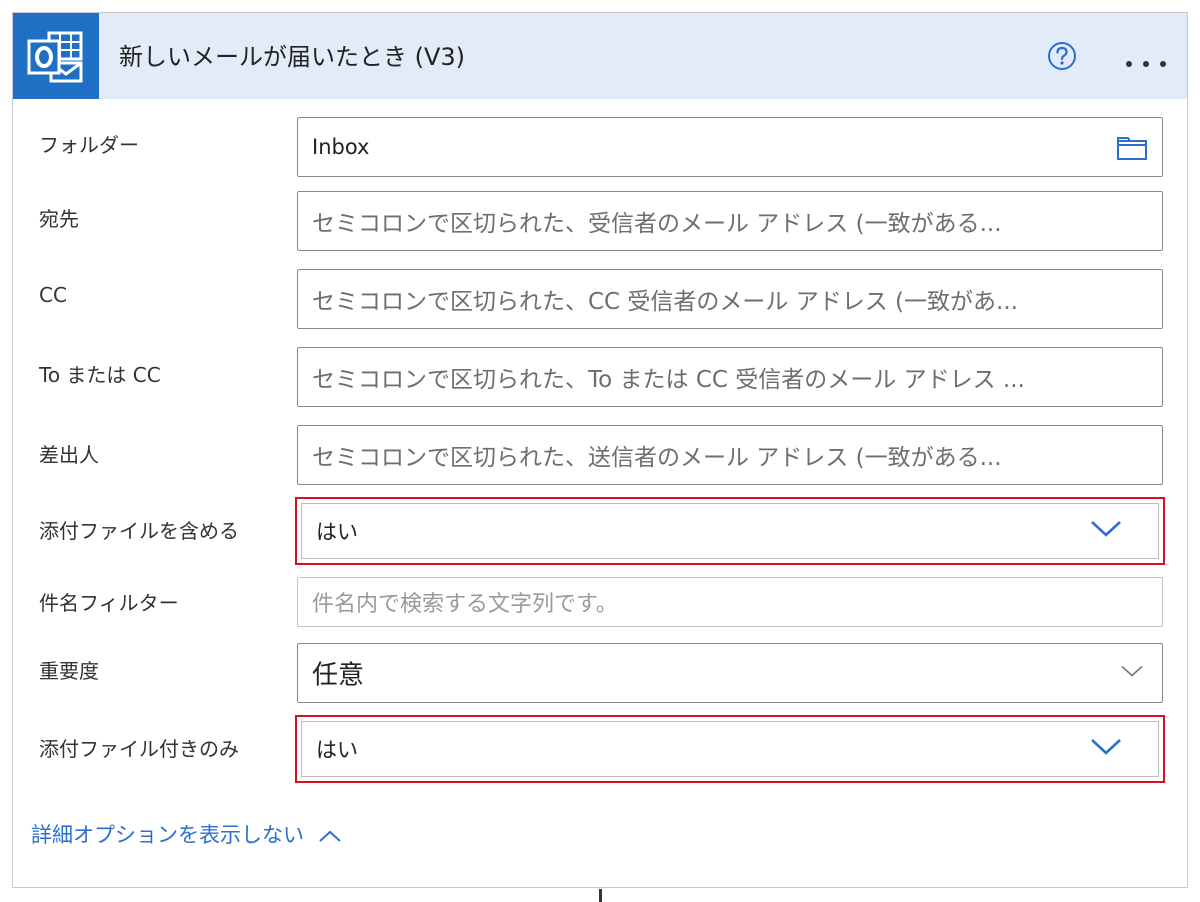 This screenshot has height=902, width=1200. I want to click on importance-value: 任意, so click(338, 675).